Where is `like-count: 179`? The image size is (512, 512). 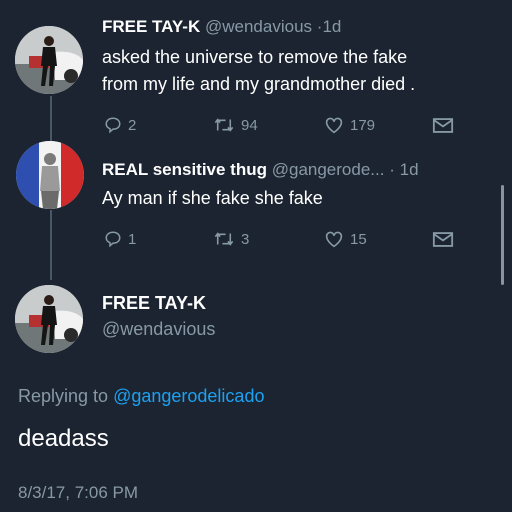
like-count: 179 is located at coordinates (363, 125).